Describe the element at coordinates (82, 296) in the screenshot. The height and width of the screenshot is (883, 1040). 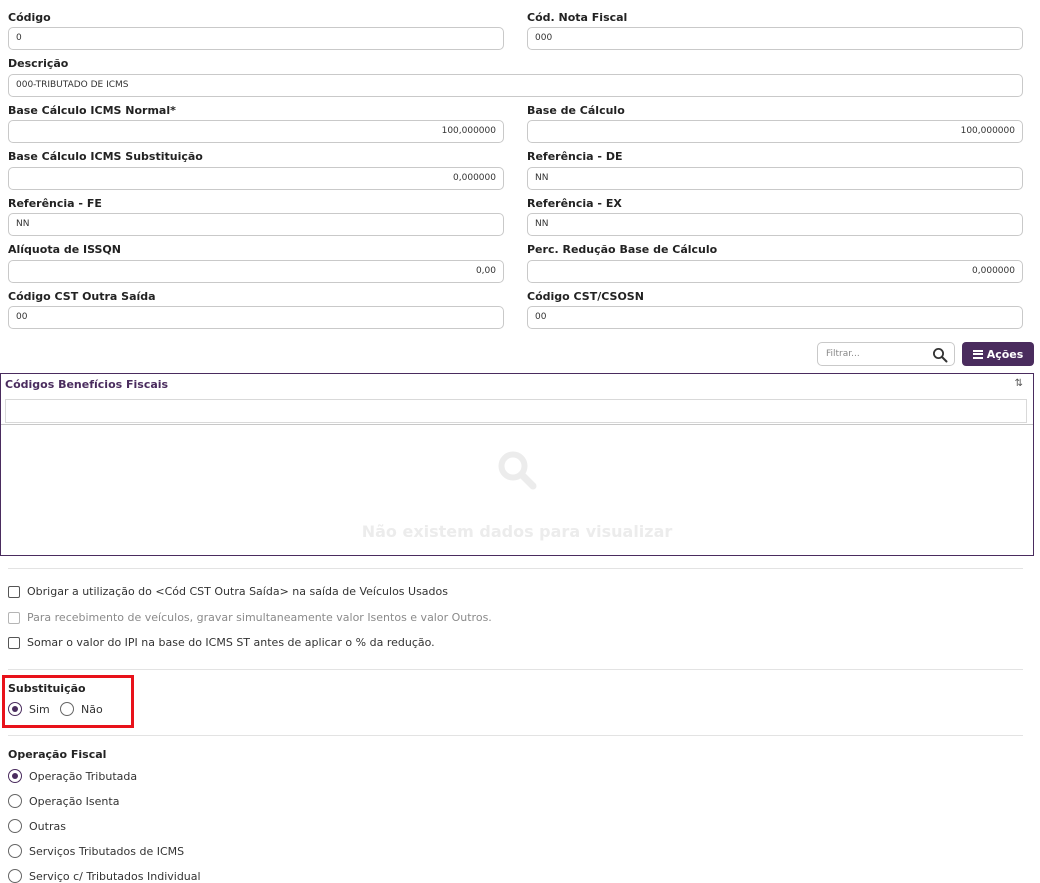
I see `cst-outra-saida-label: Código CST Outra Saída` at that location.